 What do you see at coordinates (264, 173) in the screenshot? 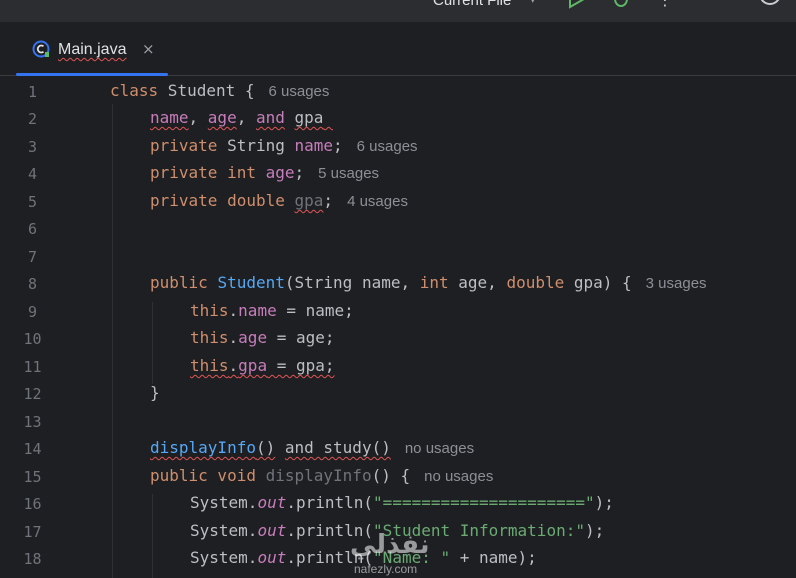
I see `code-line-4: private int age; 5 usages` at bounding box center [264, 173].